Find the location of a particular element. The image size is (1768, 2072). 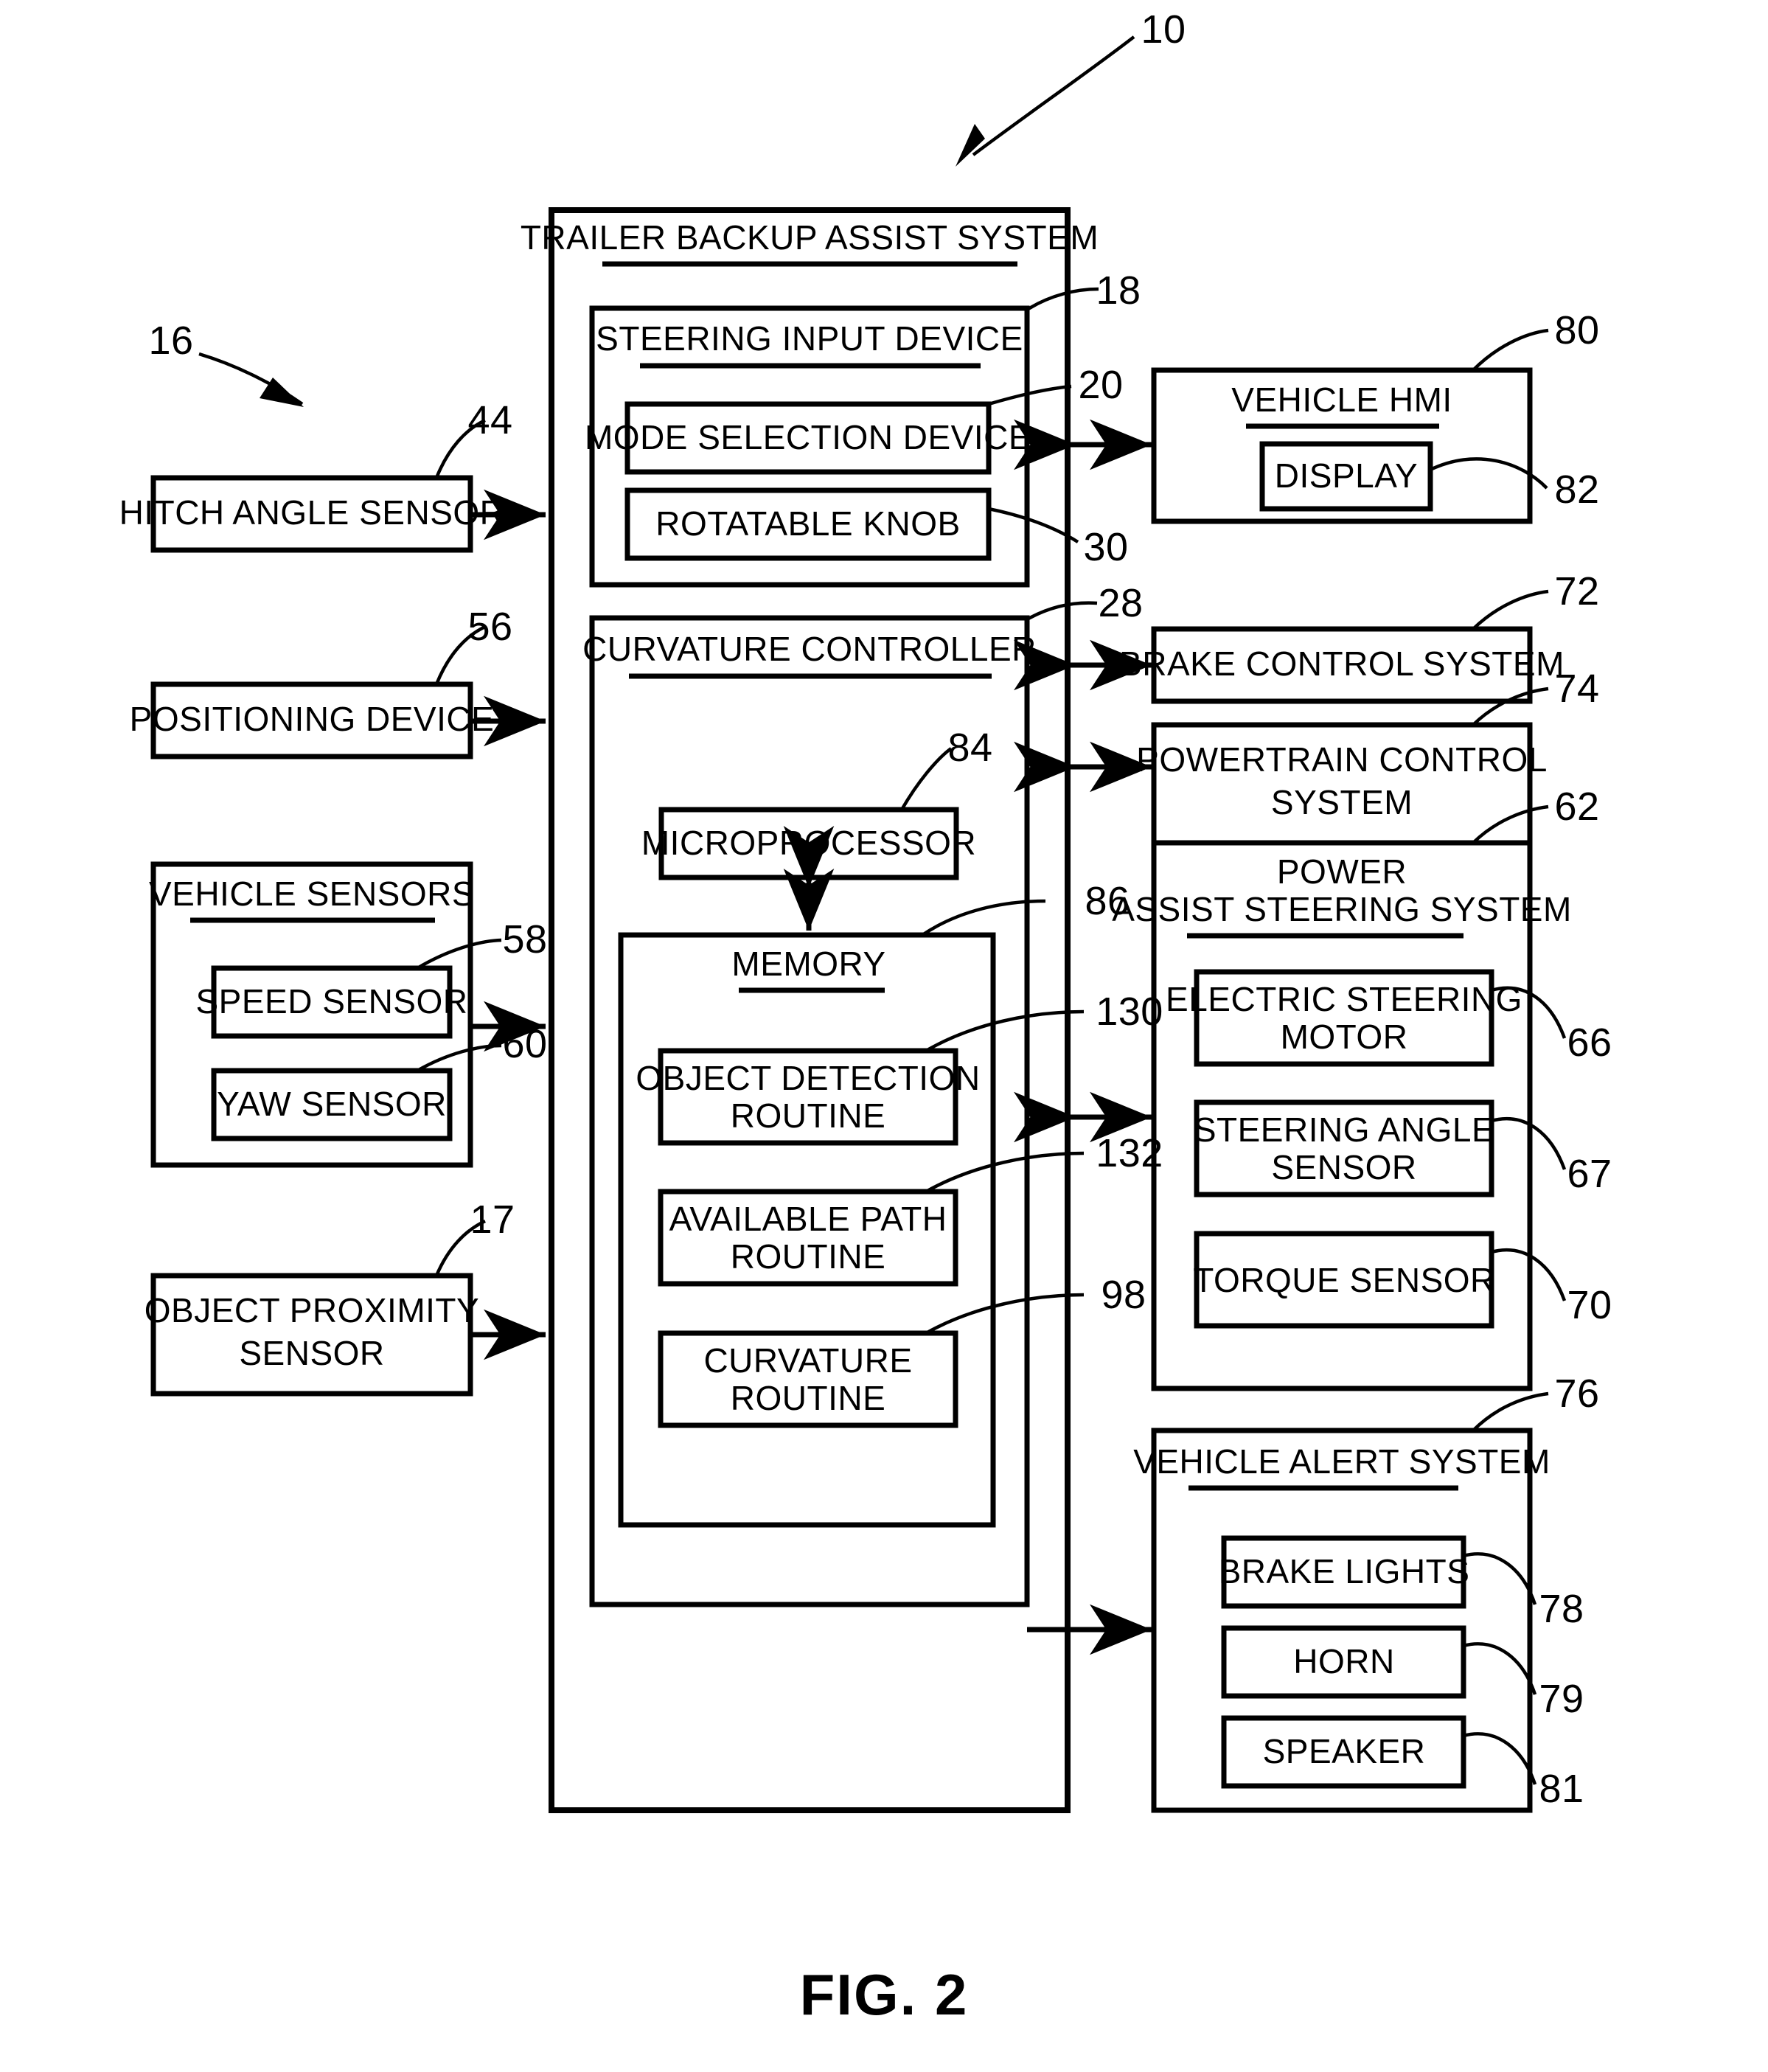

ref-80-label: 80 is located at coordinates (1577, 330).